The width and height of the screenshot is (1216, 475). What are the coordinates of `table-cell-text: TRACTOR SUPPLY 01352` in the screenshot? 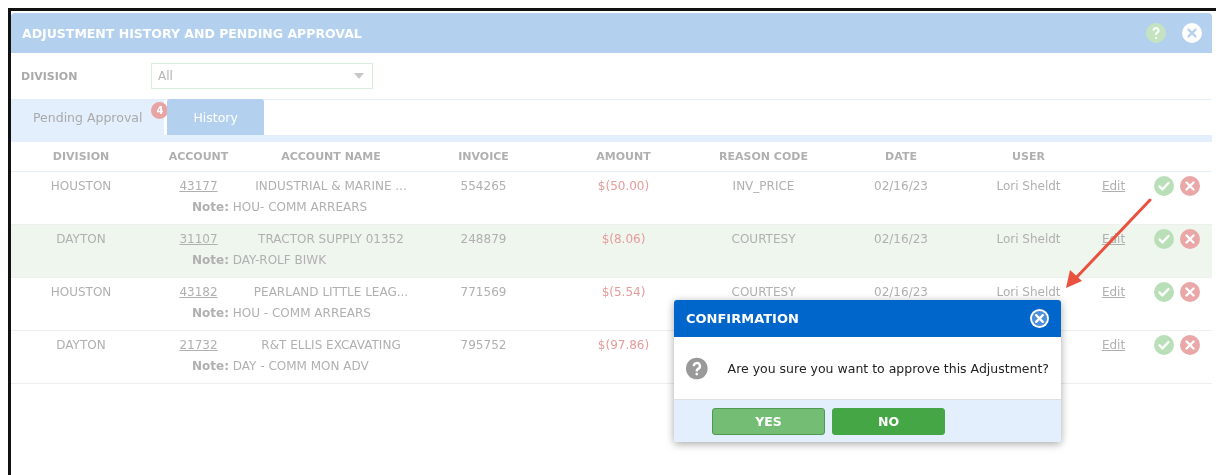 It's located at (331, 239).